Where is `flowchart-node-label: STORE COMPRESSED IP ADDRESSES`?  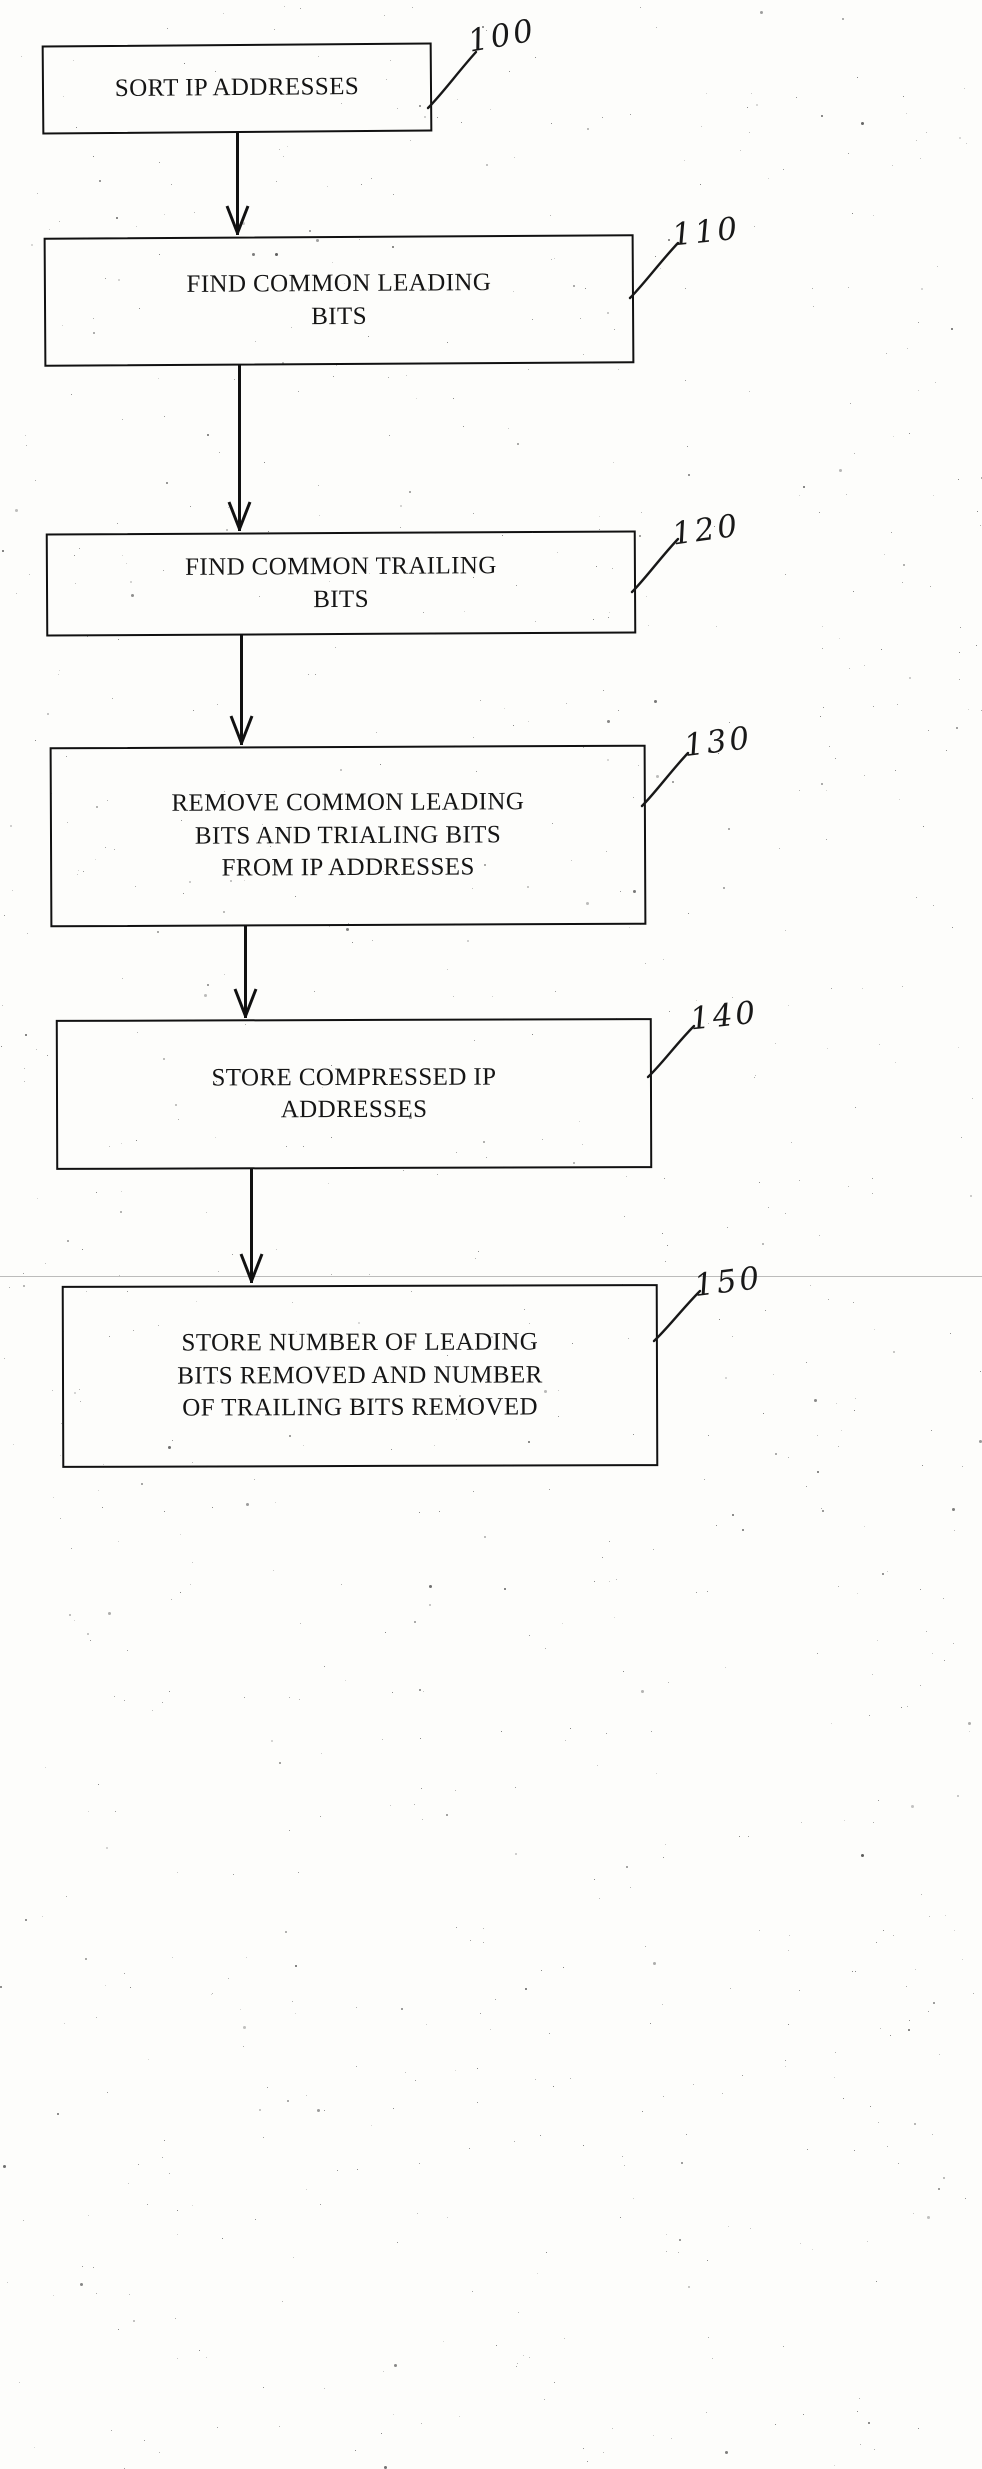 flowchart-node-label: STORE COMPRESSED IP ADDRESSES is located at coordinates (354, 1093).